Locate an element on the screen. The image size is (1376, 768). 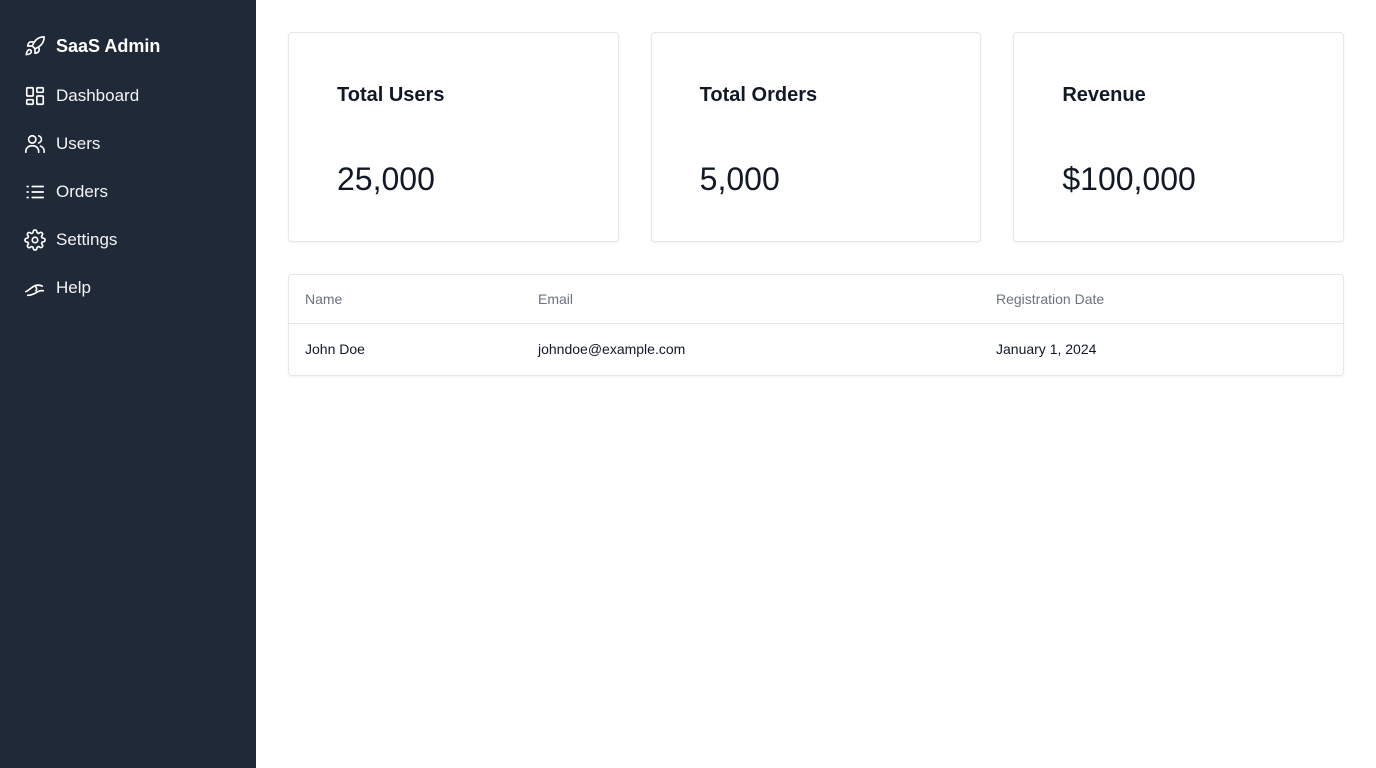
sidebar-item-help: Help is located at coordinates (128, 288).